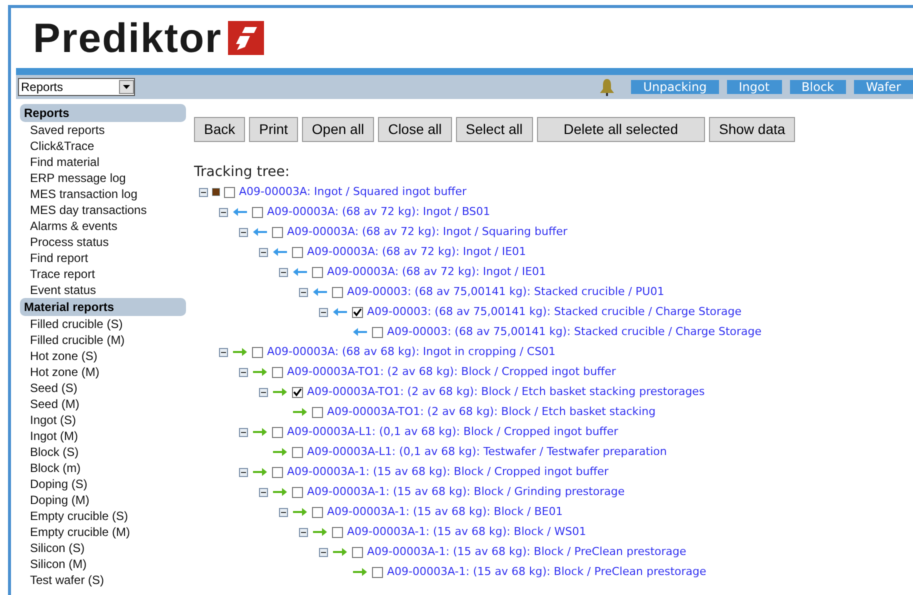  What do you see at coordinates (103, 178) in the screenshot?
I see `sidebar-item: ERP message log` at bounding box center [103, 178].